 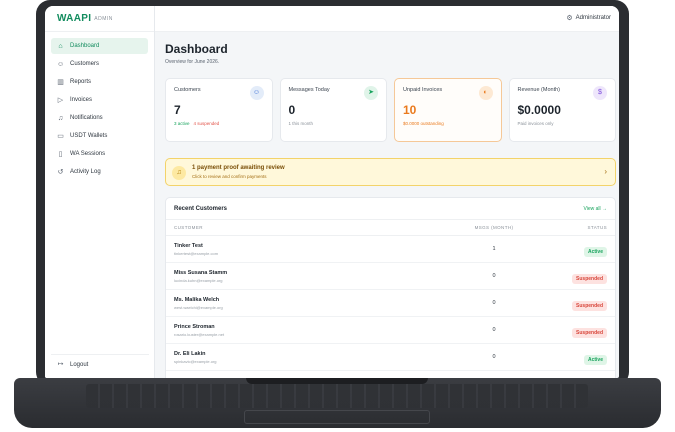 What do you see at coordinates (206, 123) in the screenshot?
I see `stat-suspended-count: 4 suspended` at bounding box center [206, 123].